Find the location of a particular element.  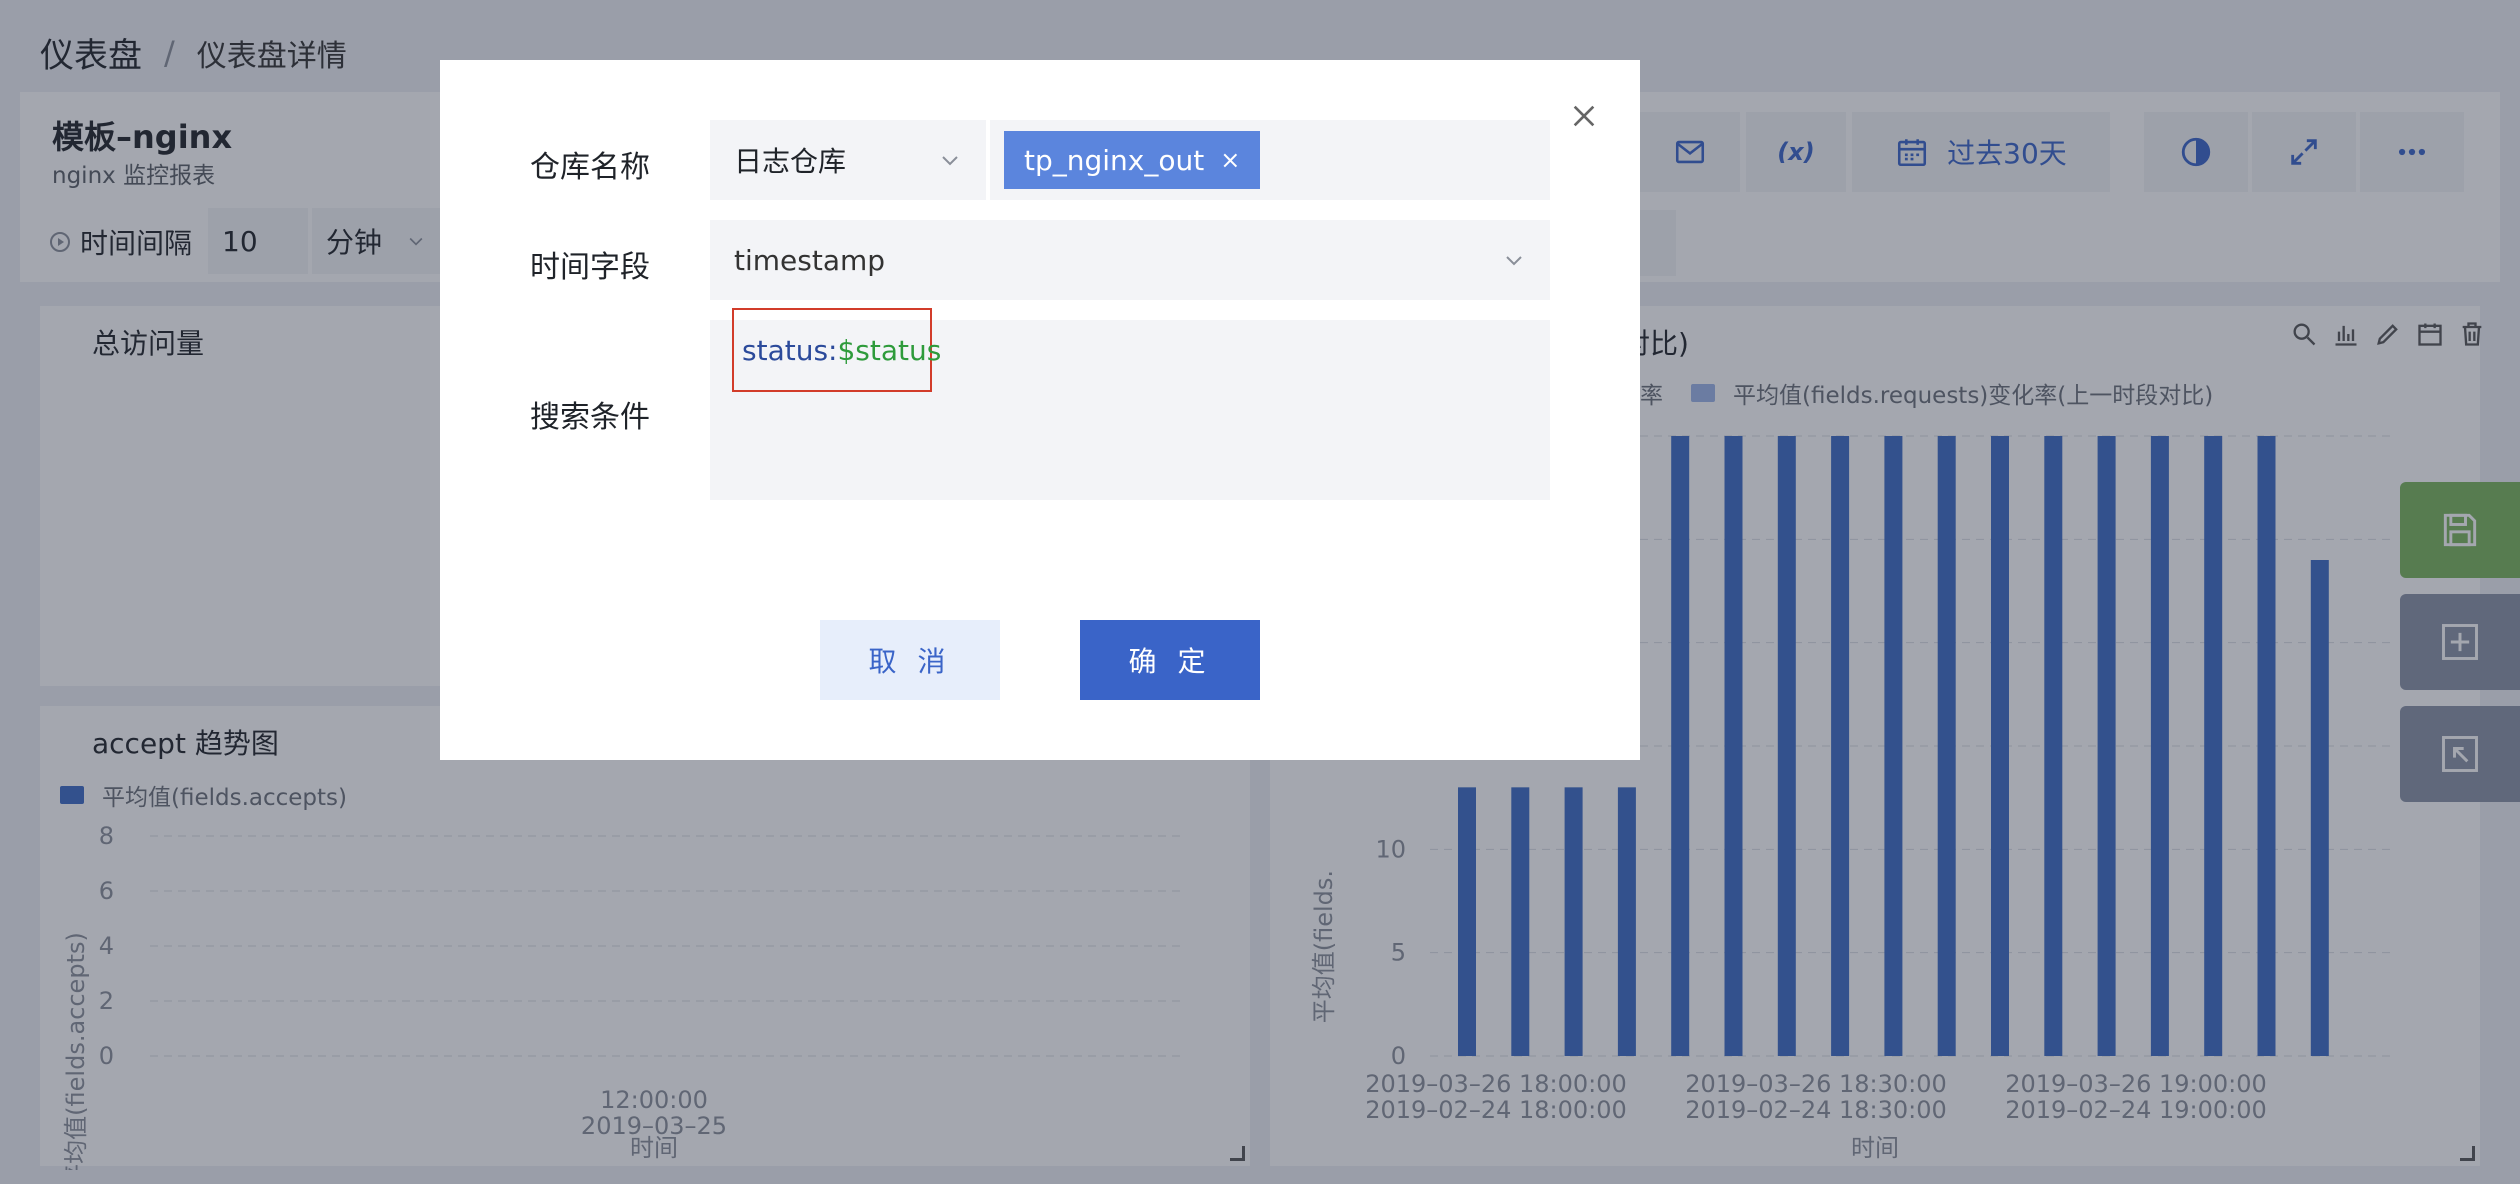

time-field-select: timestamp is located at coordinates (1130, 260).